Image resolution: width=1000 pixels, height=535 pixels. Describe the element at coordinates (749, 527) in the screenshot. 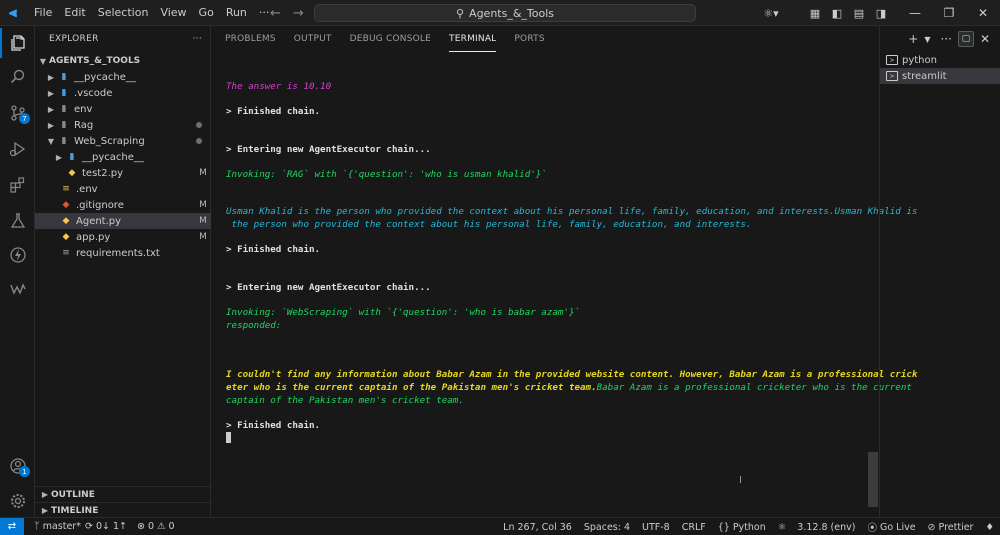

I see `language-label: Python` at that location.